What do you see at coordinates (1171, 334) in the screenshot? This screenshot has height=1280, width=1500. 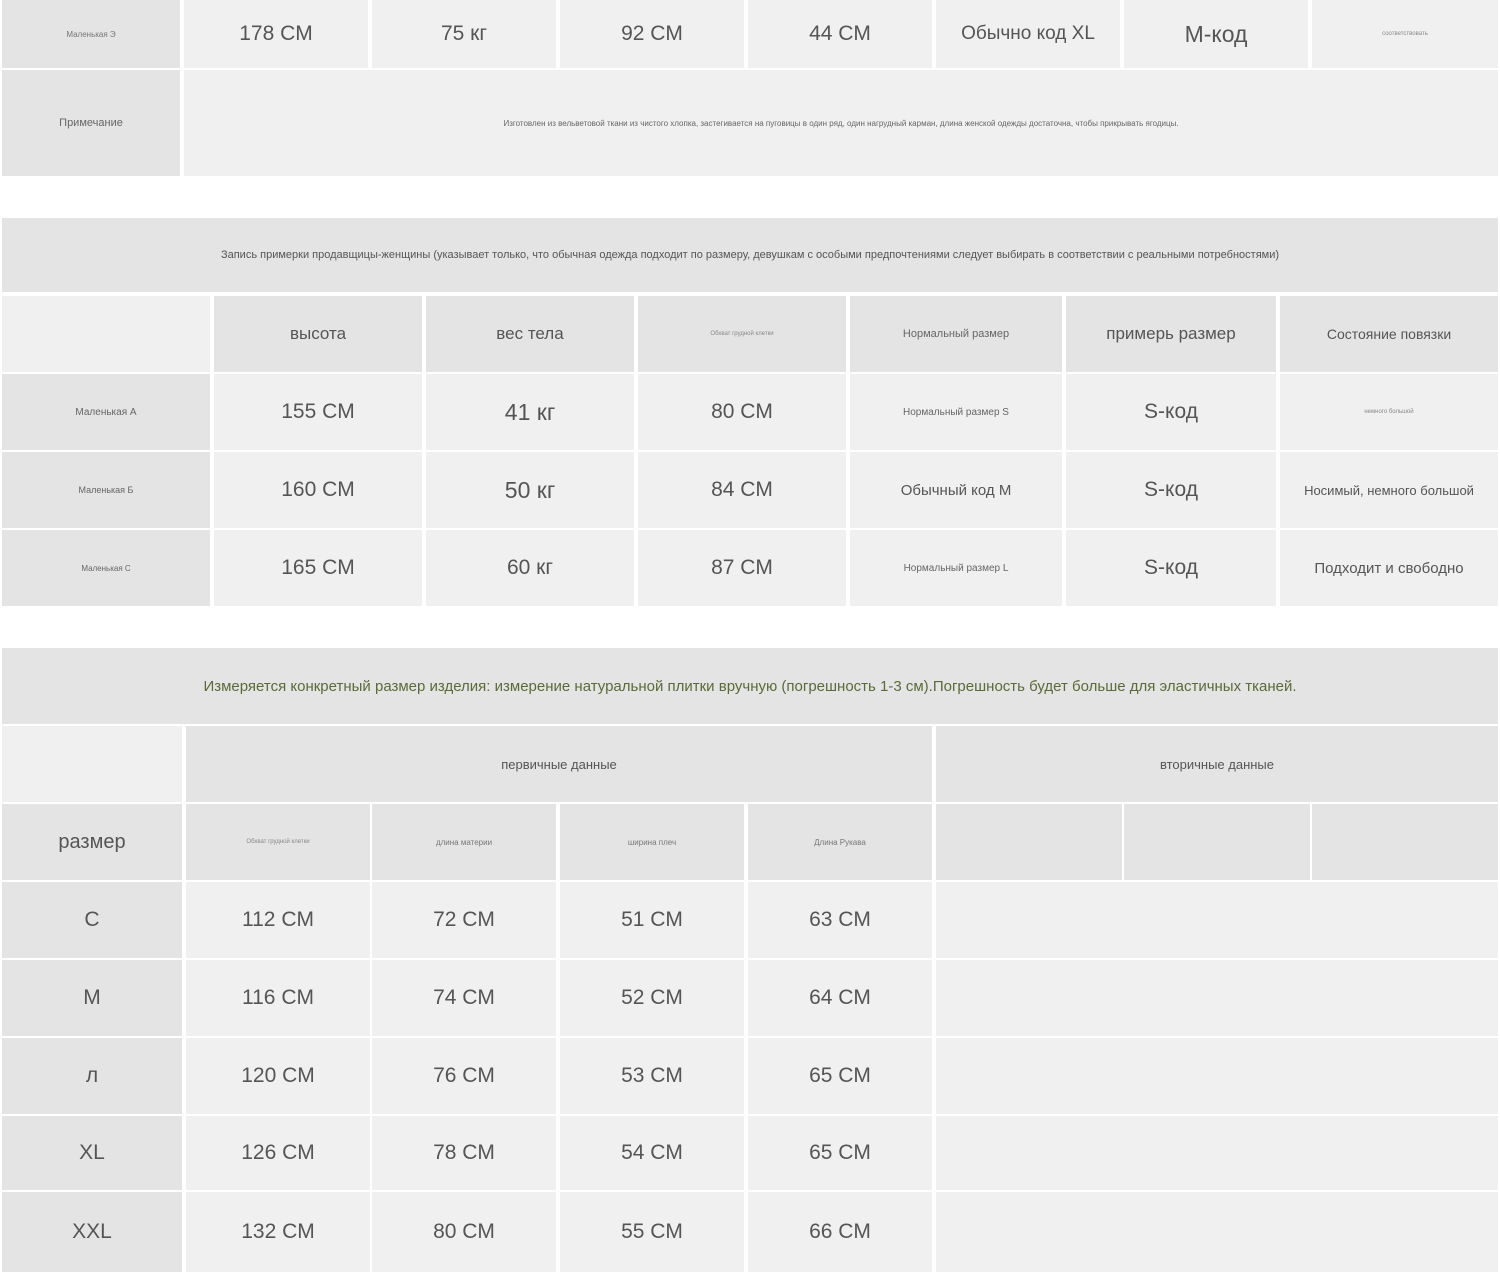 I see `header-try-size: примерь размер` at bounding box center [1171, 334].